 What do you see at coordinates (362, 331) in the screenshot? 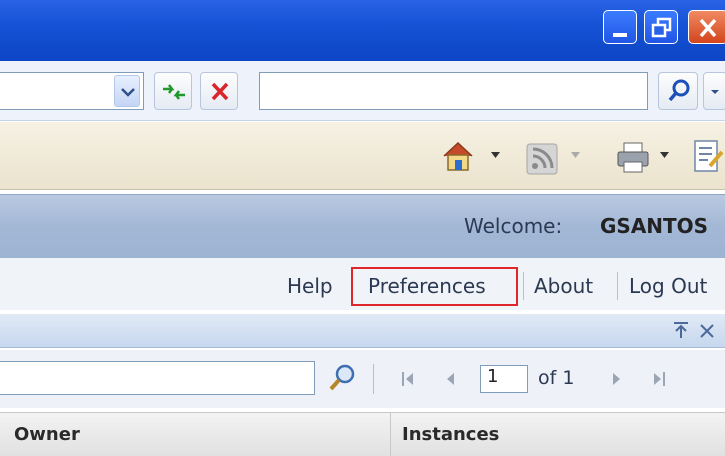
I see `panel-header` at bounding box center [362, 331].